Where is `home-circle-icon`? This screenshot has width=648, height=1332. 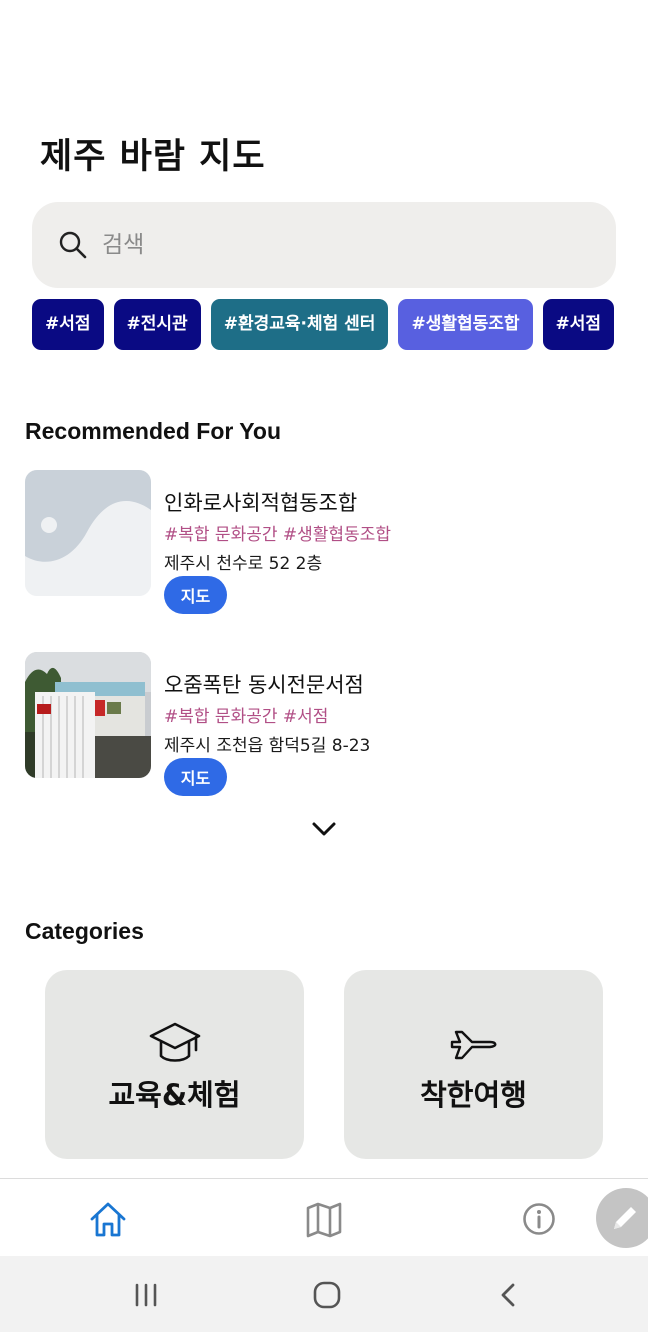
home-circle-icon is located at coordinates (327, 1295).